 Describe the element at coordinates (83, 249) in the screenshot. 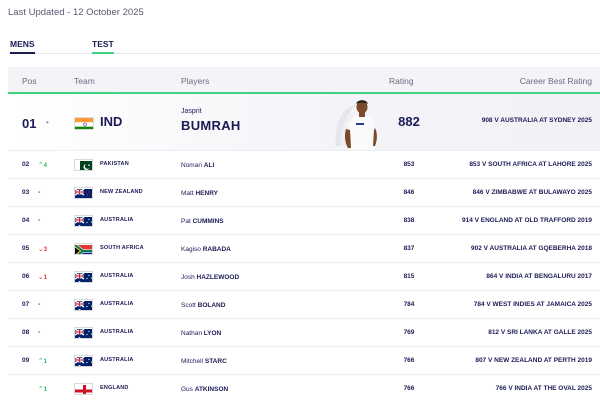

I see `flag-south-africa-icon` at that location.